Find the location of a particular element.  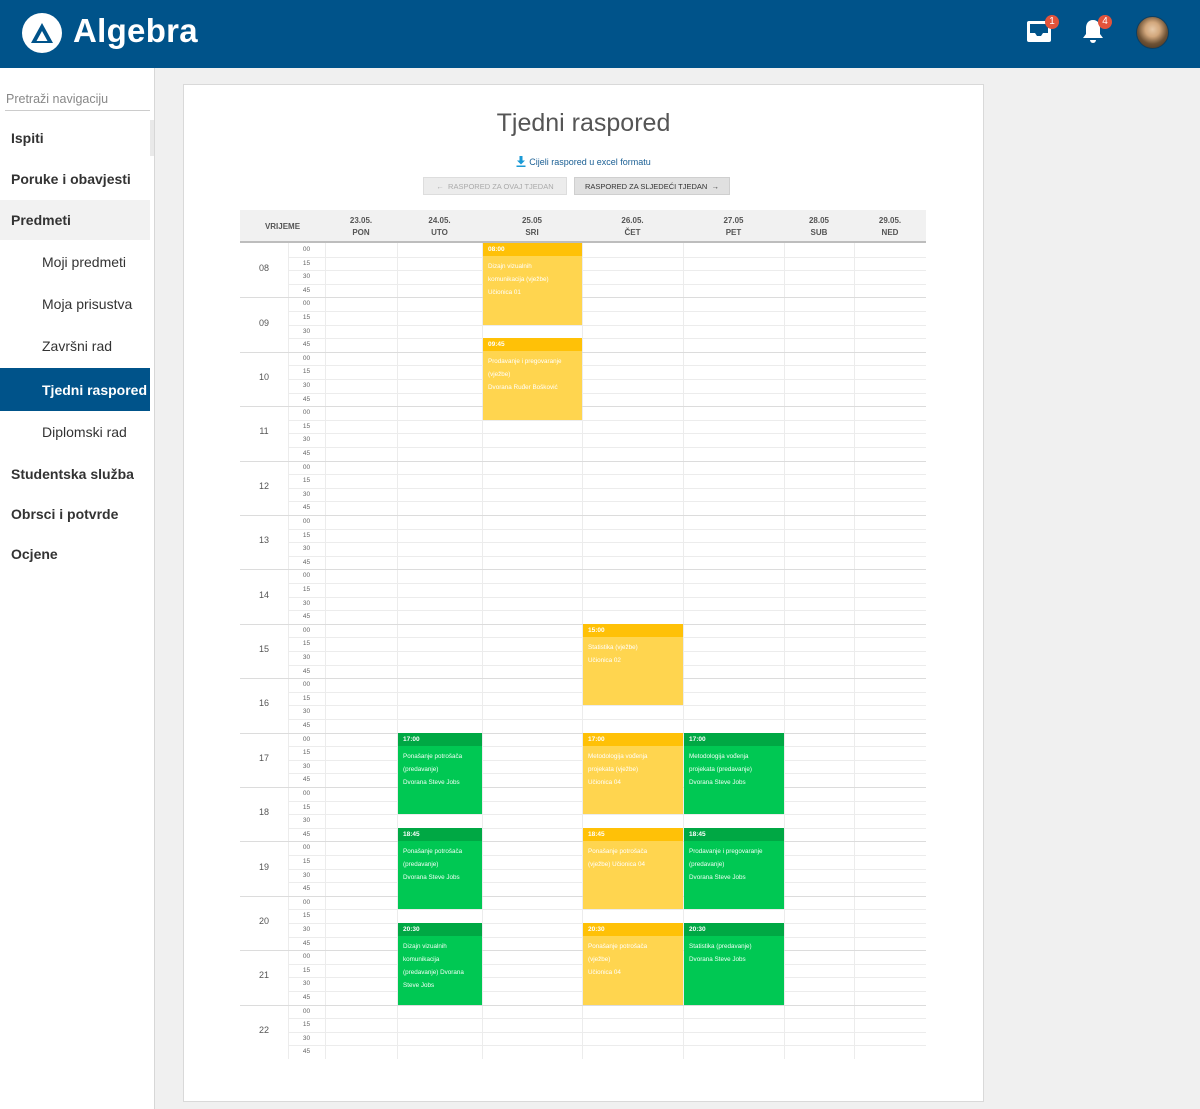

sidebar-item-diplomski-rad: Diplomski rad is located at coordinates (75, 432).